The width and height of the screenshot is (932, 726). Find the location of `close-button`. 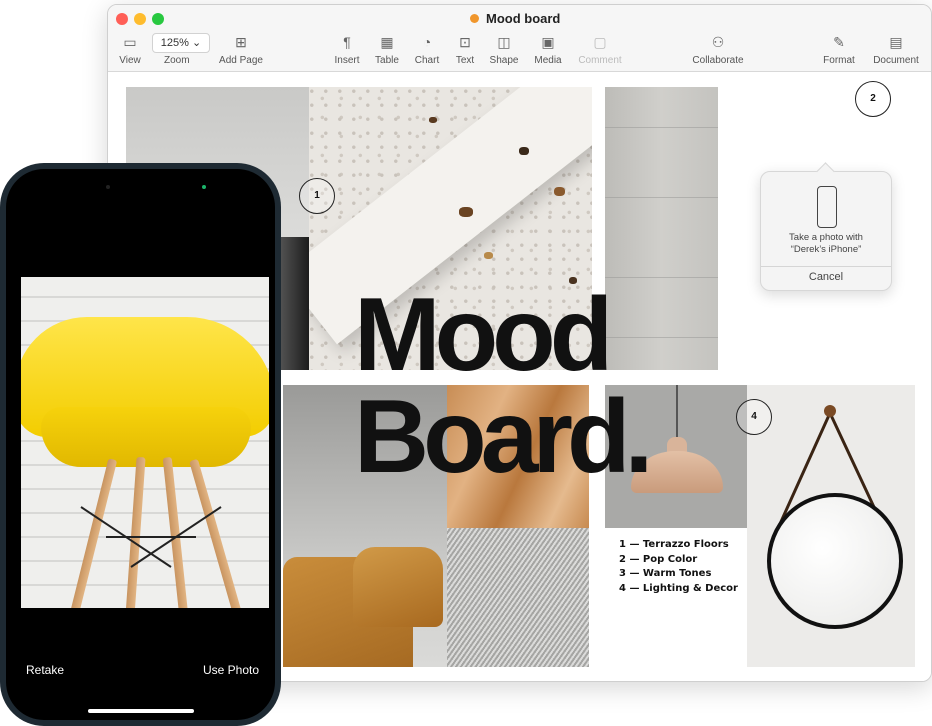

close-button is located at coordinates (122, 19).